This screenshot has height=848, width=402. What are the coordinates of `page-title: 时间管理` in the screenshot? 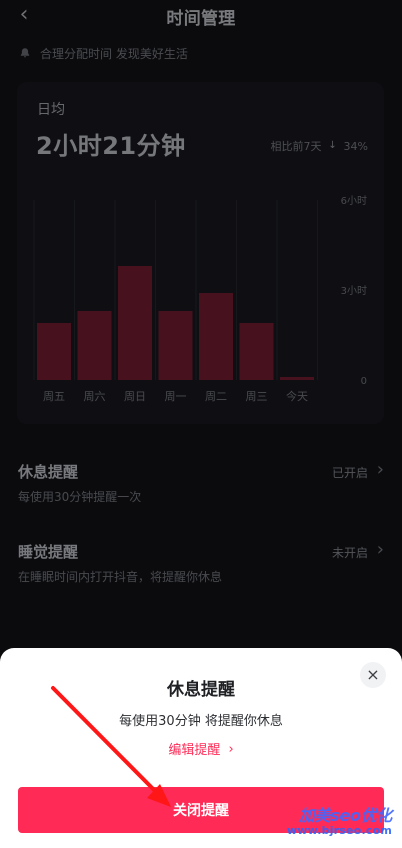 It's located at (201, 19).